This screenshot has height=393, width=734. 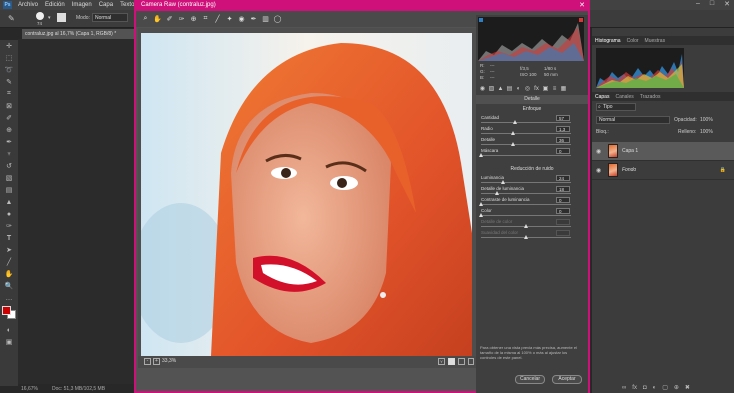 What do you see at coordinates (602, 97) in the screenshot?
I see `tab-capas: Capas` at bounding box center [602, 97].